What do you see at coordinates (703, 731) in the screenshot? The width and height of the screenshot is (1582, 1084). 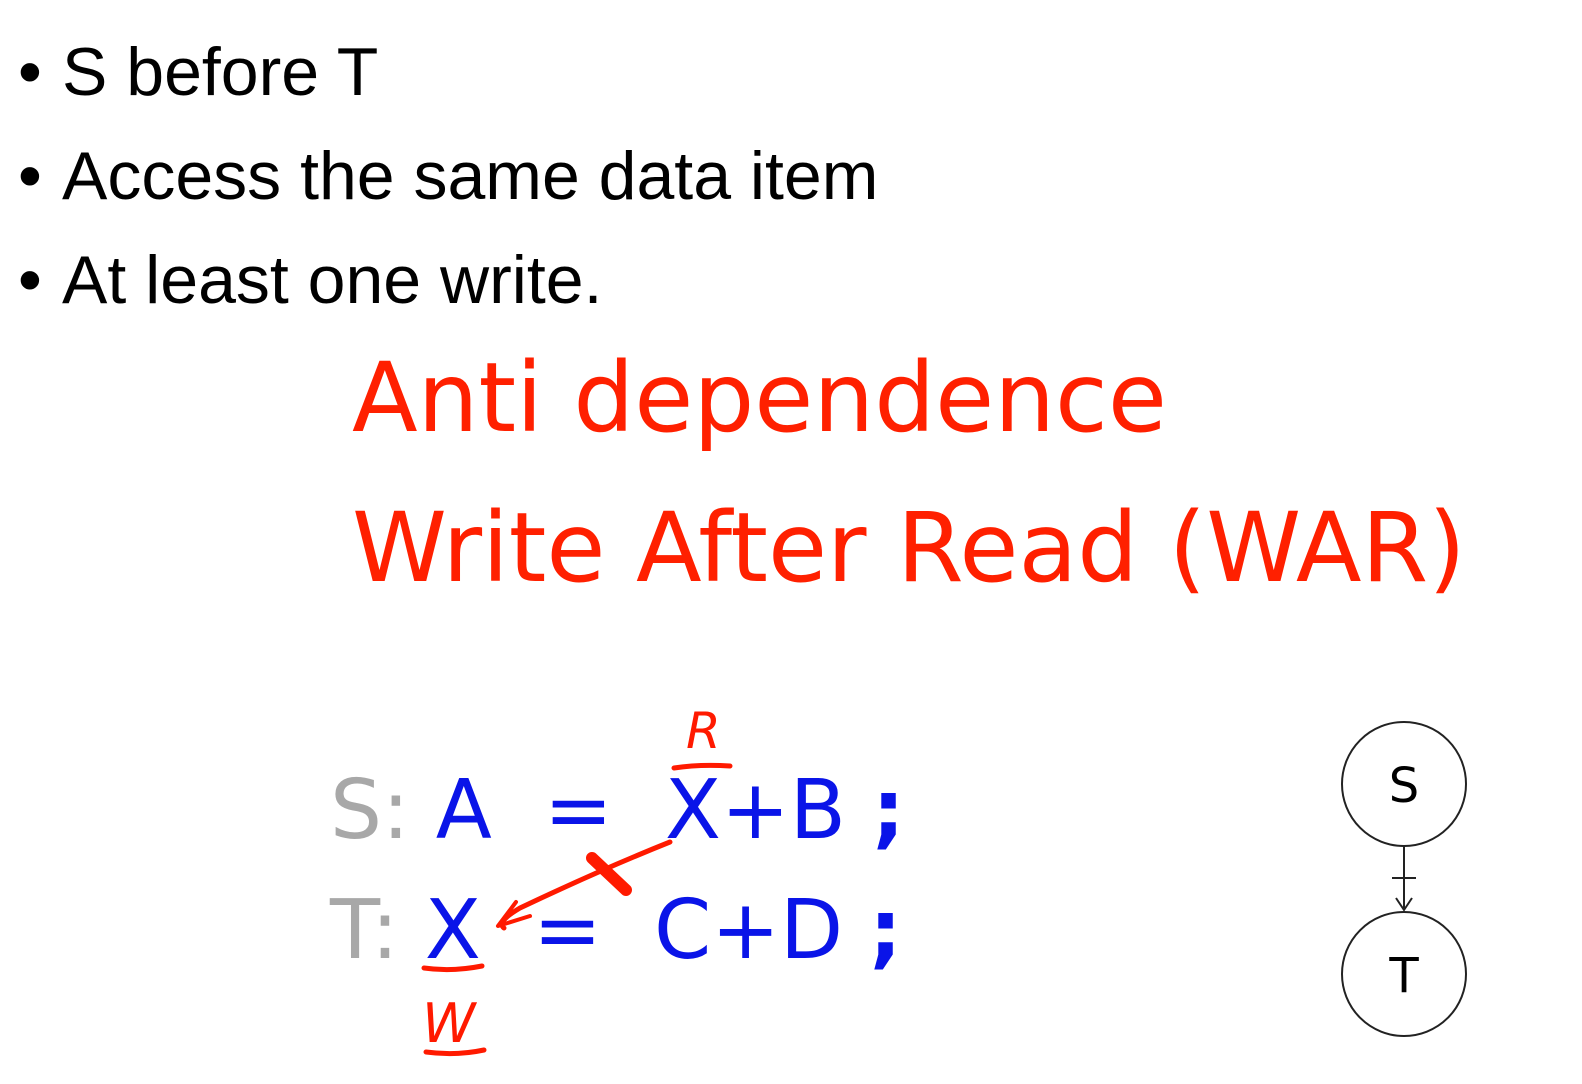 I see `read-mark: R` at bounding box center [703, 731].